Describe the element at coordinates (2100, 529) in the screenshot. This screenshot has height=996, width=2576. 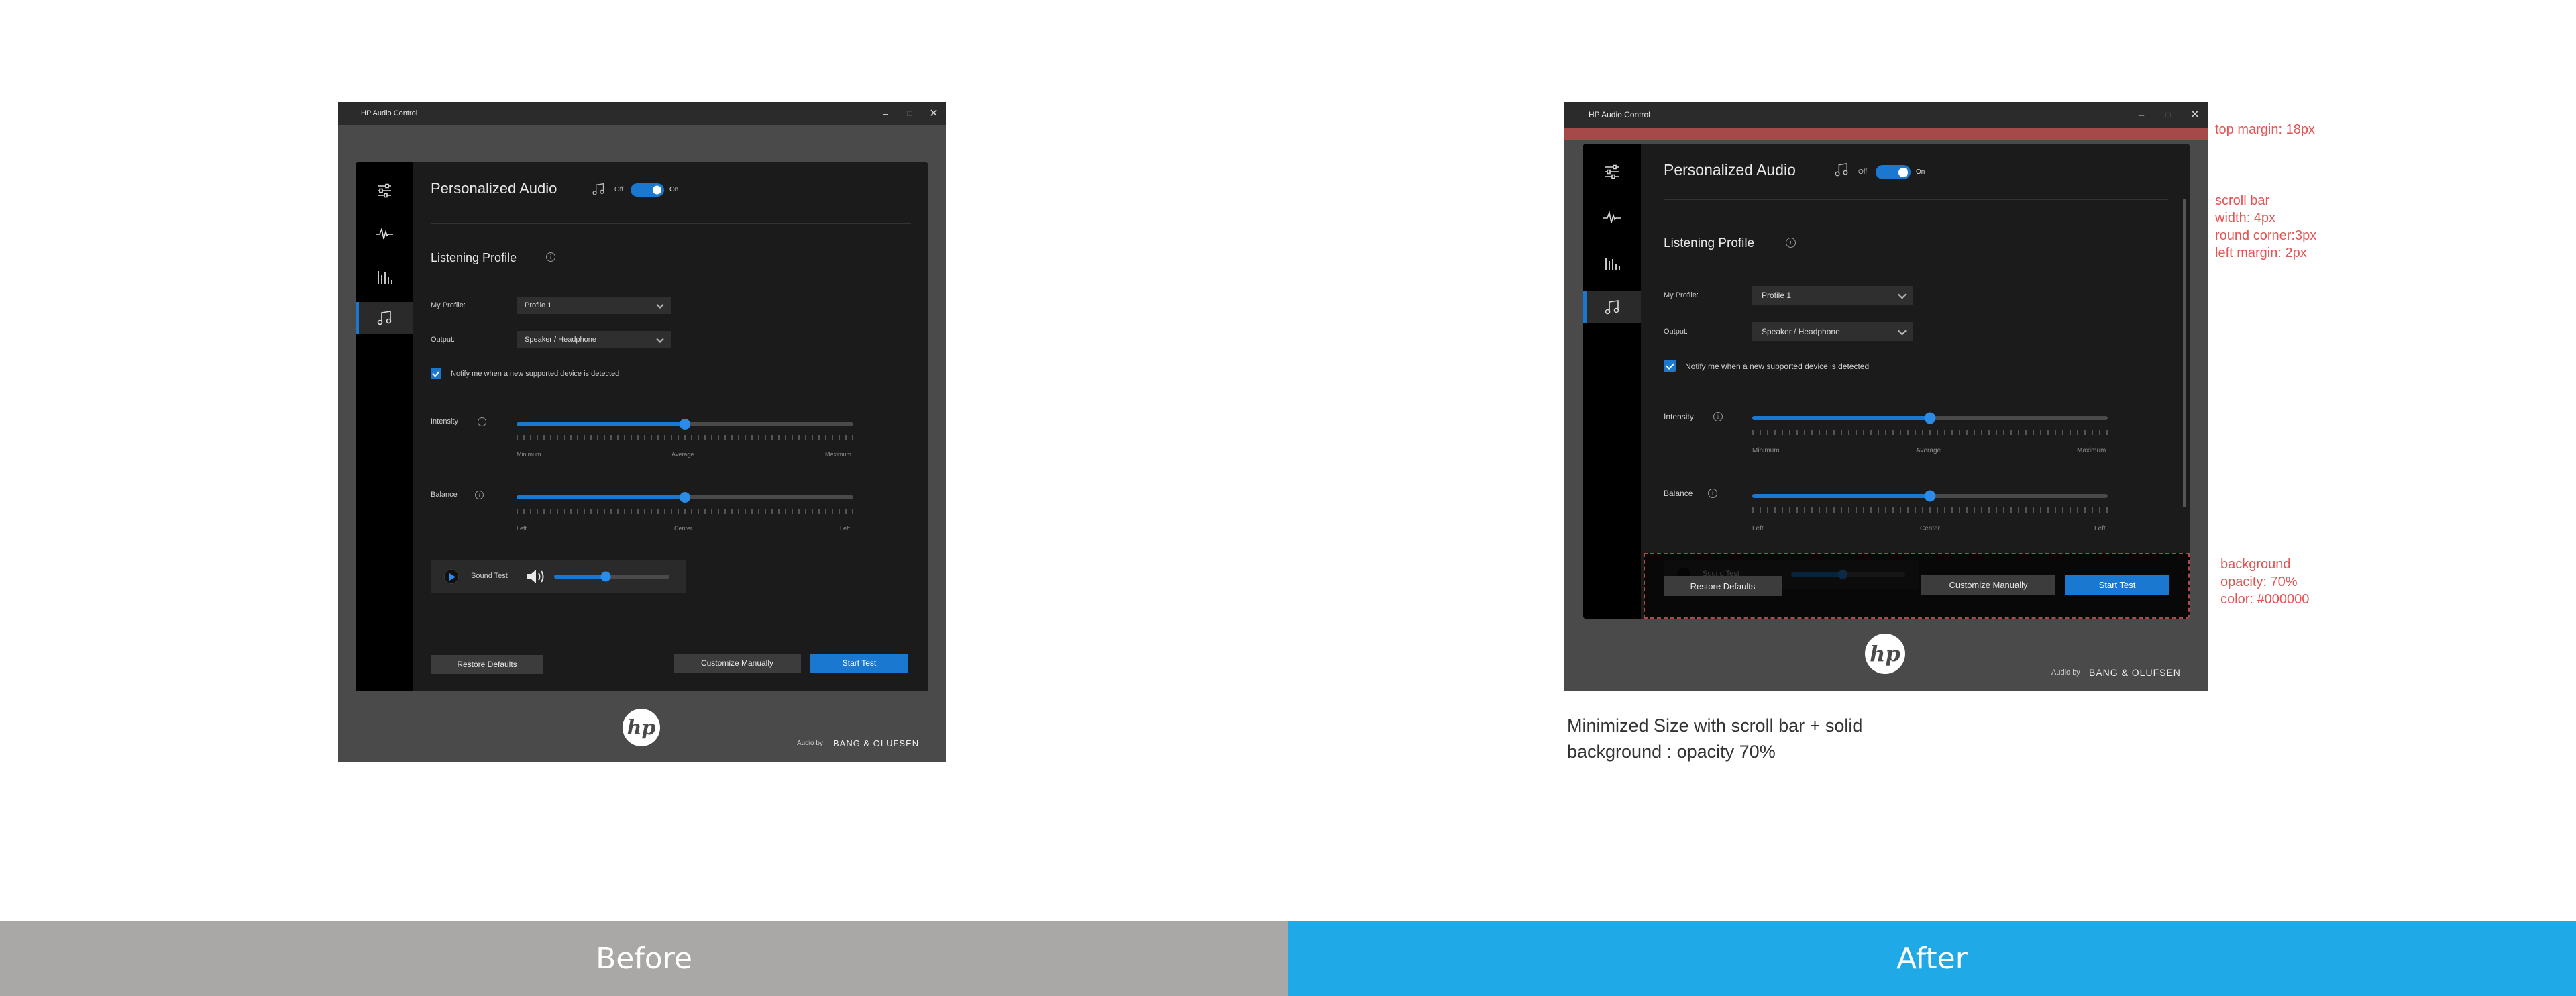
I see `tick-label-right: Left` at that location.